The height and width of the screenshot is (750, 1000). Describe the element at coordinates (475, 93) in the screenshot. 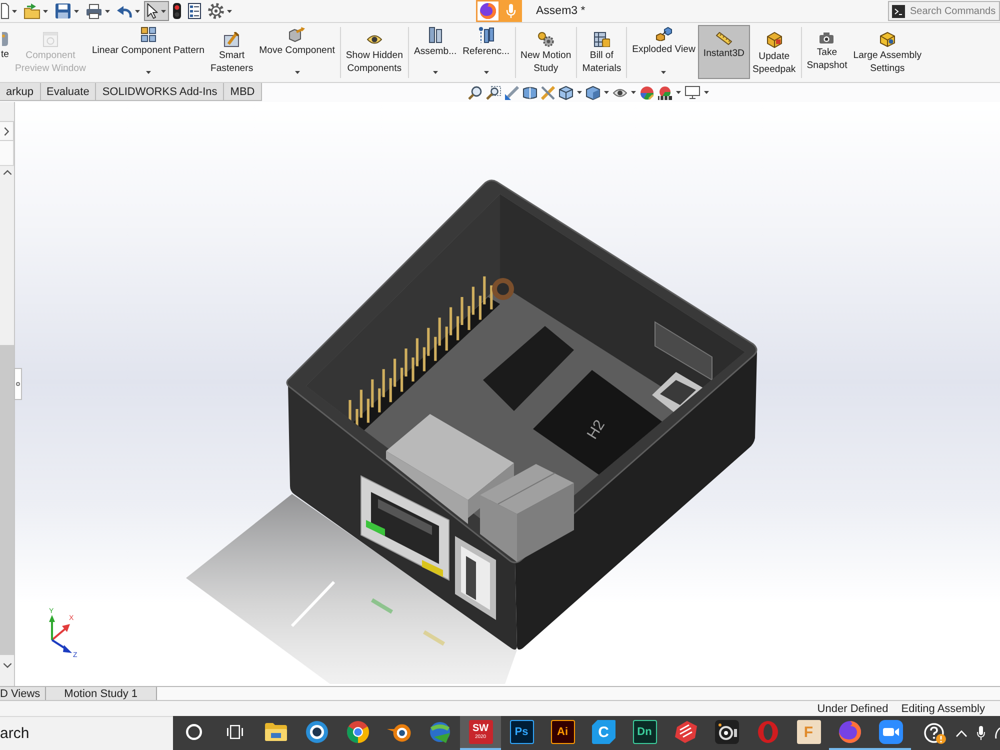

I see `magnifier-icon` at that location.